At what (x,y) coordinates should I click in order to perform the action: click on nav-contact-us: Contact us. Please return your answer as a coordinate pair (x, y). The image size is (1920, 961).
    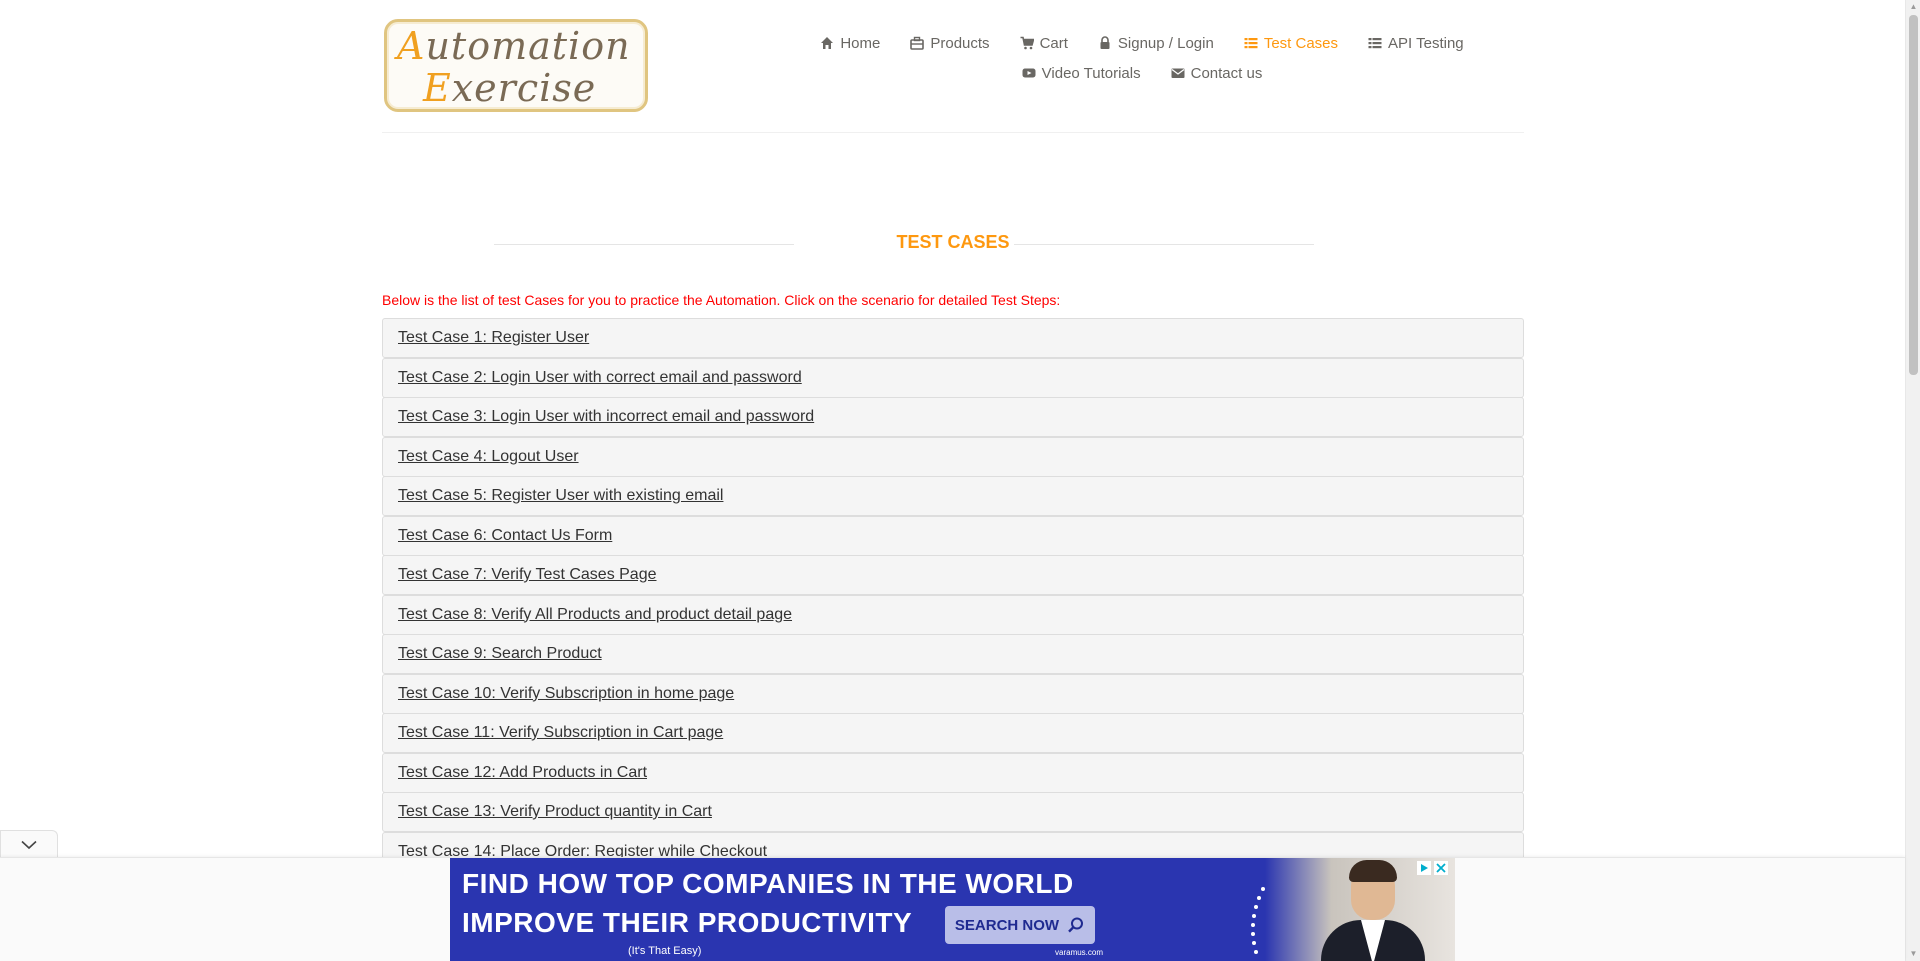
    Looking at the image, I should click on (1217, 73).